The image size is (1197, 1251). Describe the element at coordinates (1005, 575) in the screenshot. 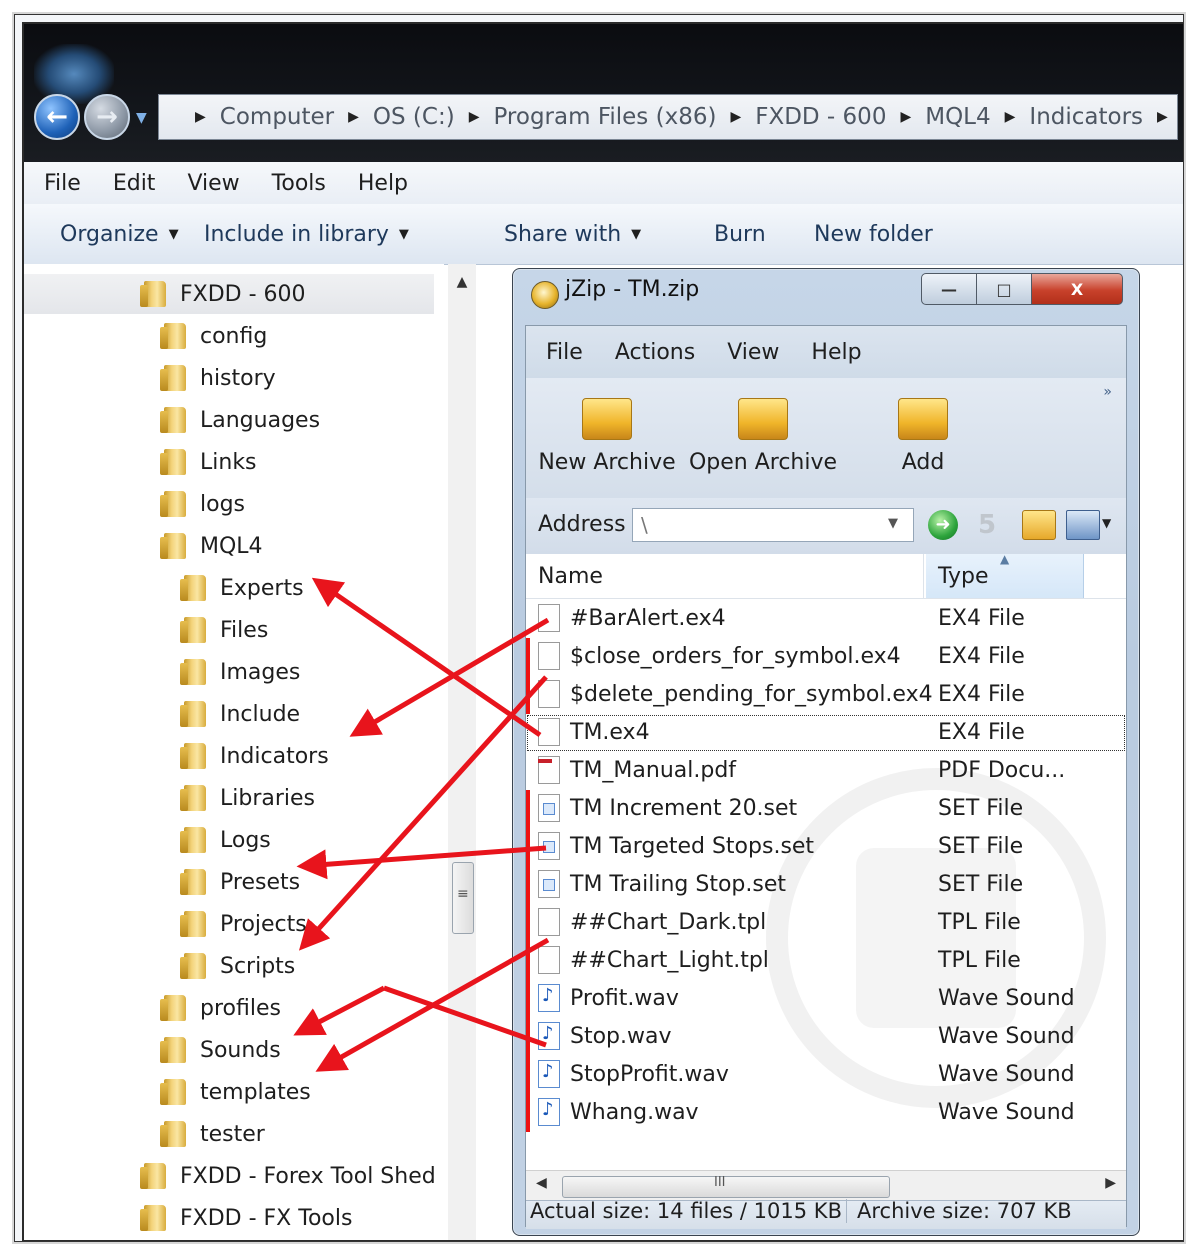

I see `column-header-type: Type ▲` at that location.